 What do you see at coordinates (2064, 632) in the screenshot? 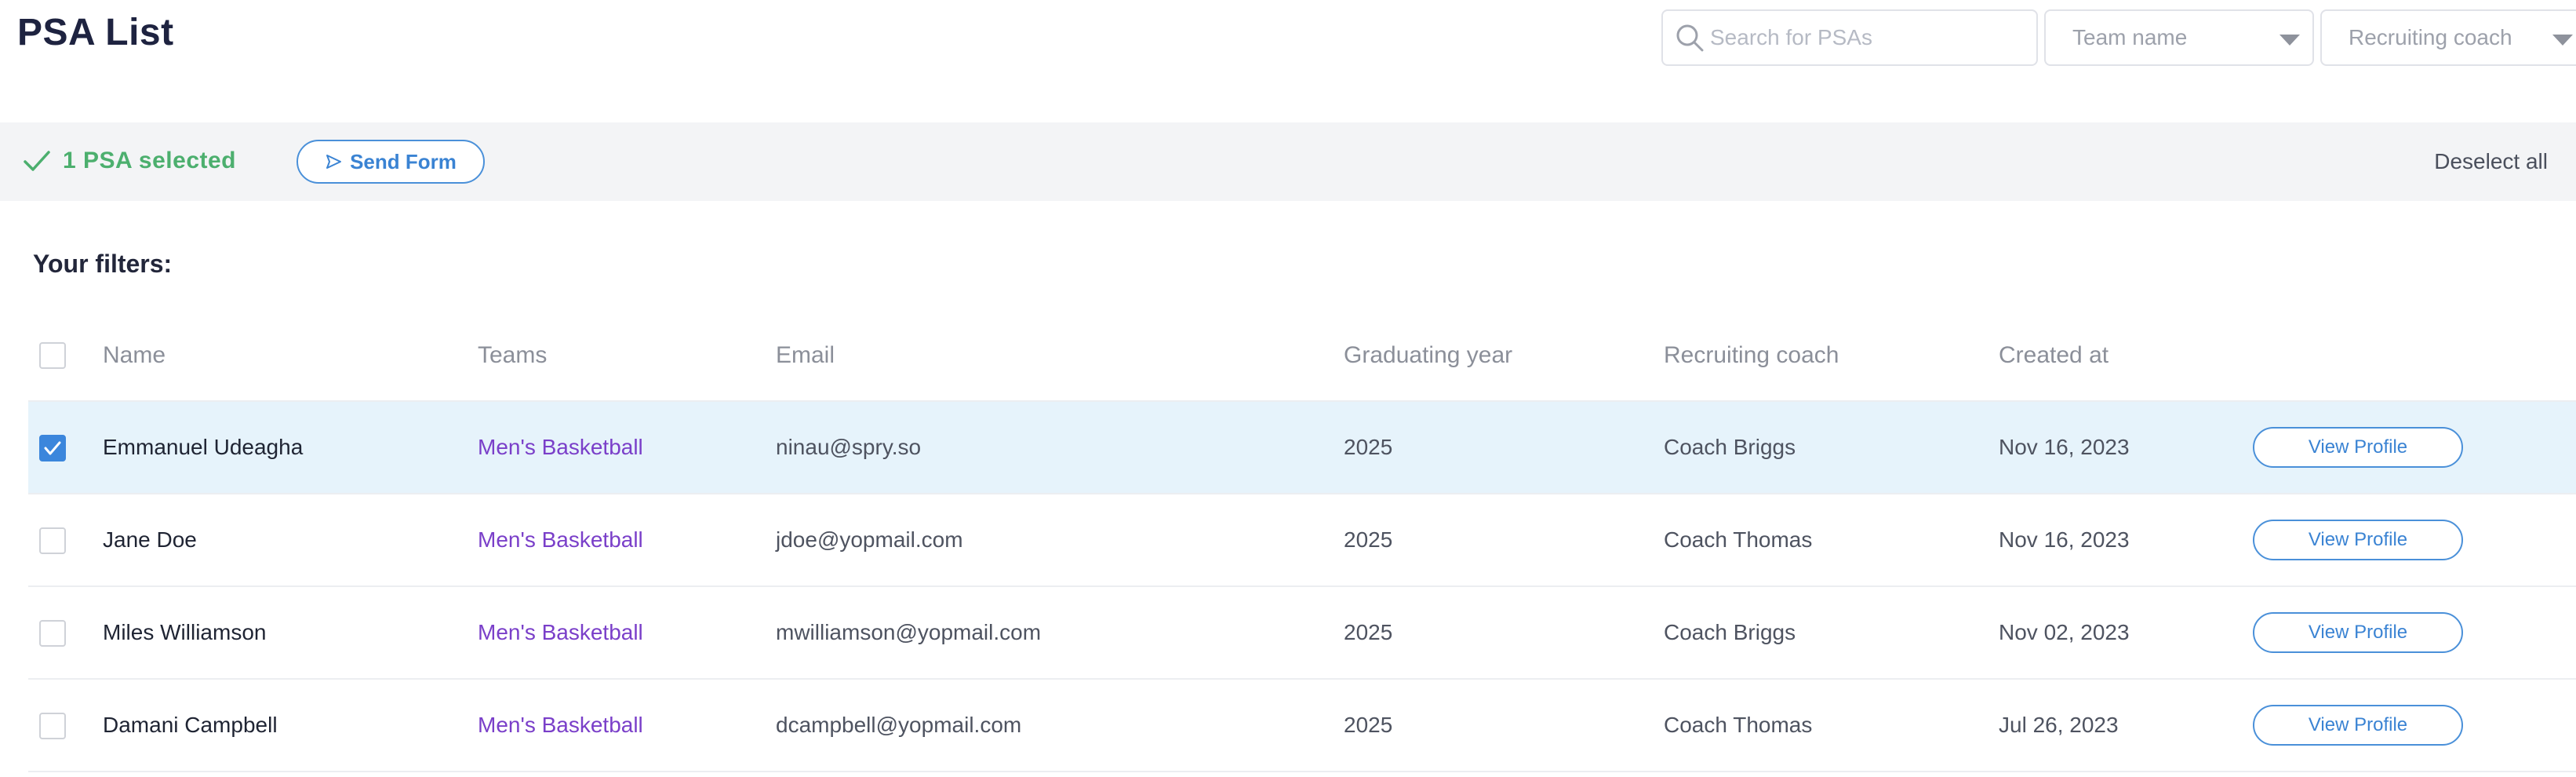
I see `psa-created-at: Nov 02, 2023` at bounding box center [2064, 632].